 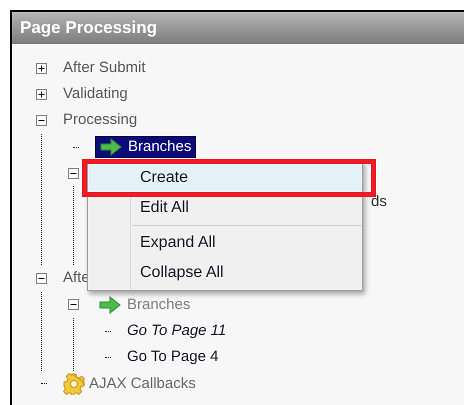 I want to click on menu-item: Collapse All, so click(x=225, y=273).